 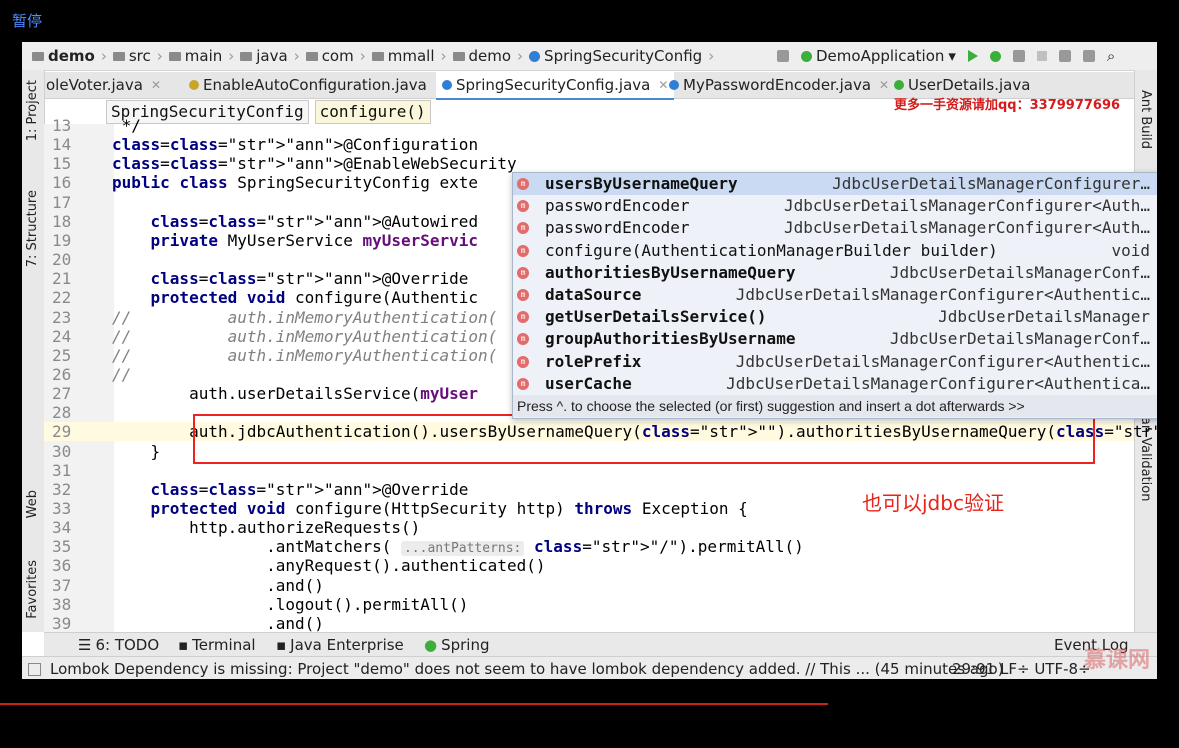 I want to click on tool-window-terminal: ▪ Terminal, so click(x=217, y=645).